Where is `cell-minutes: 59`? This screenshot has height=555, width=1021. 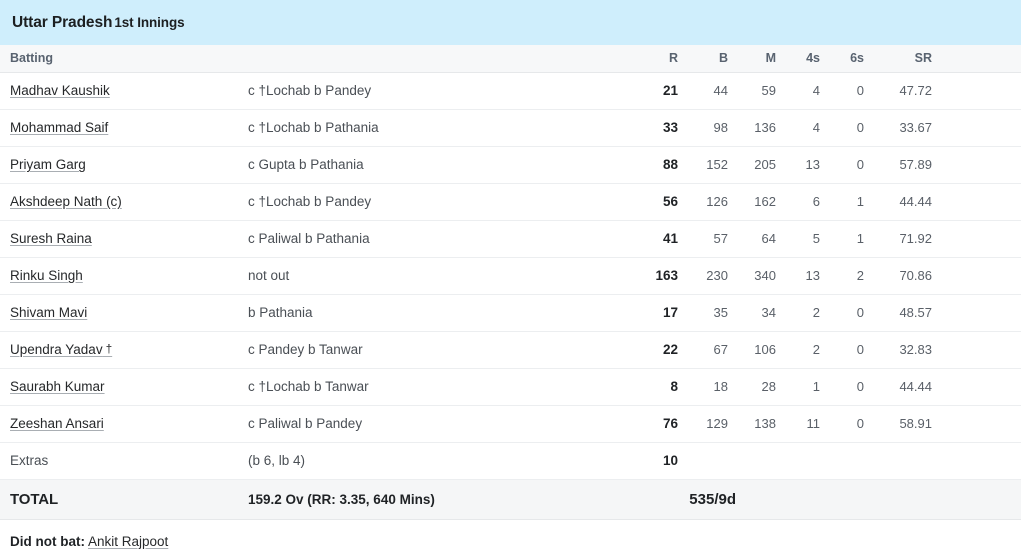 cell-minutes: 59 is located at coordinates (761, 91).